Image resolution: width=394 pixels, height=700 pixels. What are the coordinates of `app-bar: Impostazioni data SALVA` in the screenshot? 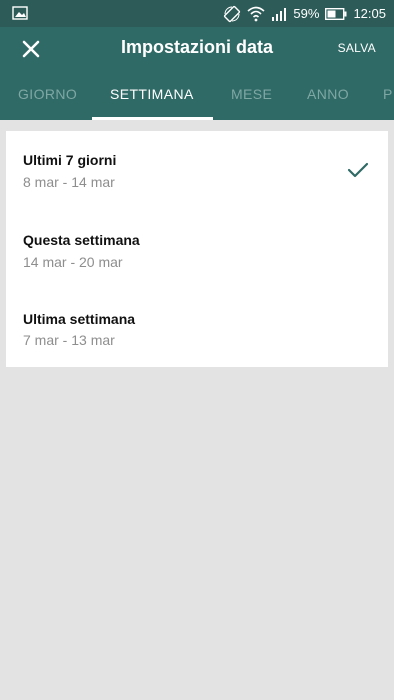 It's located at (197, 49).